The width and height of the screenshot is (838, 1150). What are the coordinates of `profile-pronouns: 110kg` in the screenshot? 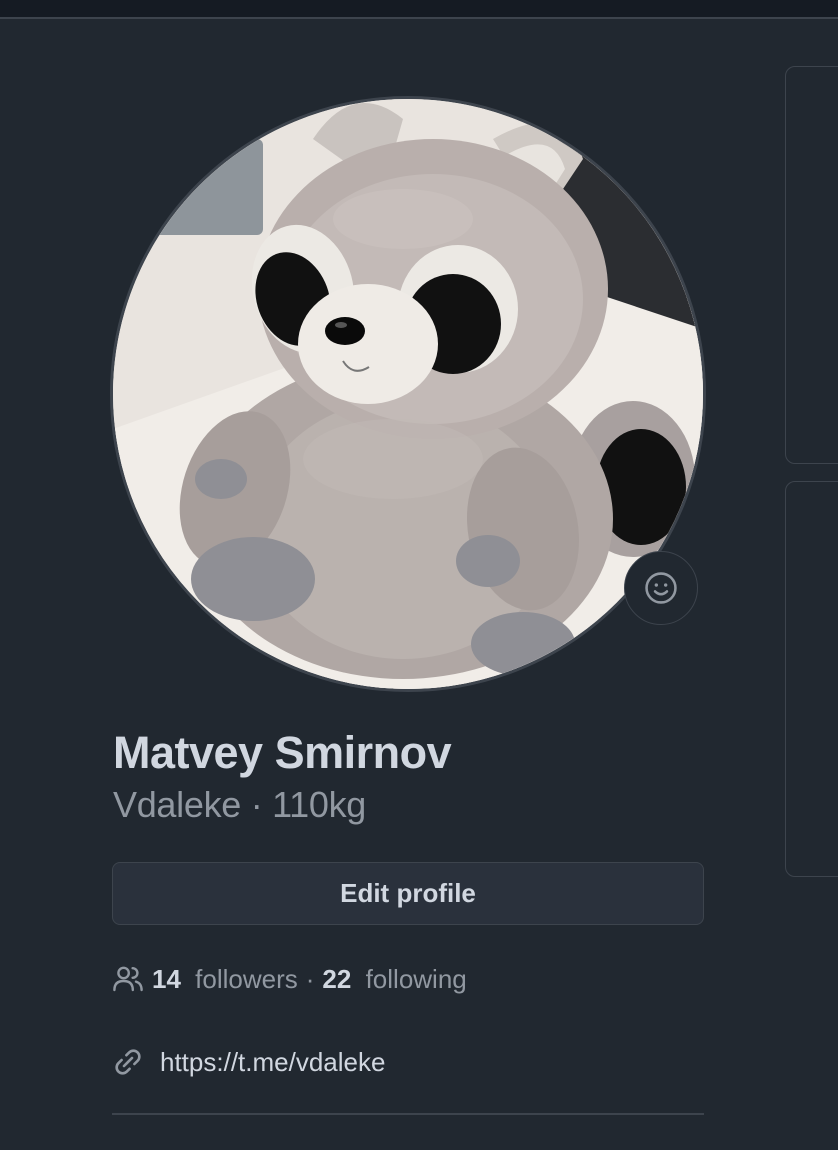 It's located at (319, 804).